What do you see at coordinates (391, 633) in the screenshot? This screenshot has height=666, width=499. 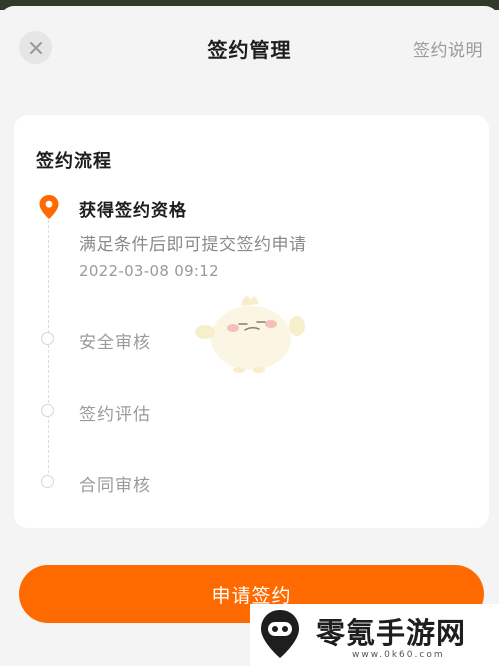 I see `watermark-brand: 零氪手游网` at bounding box center [391, 633].